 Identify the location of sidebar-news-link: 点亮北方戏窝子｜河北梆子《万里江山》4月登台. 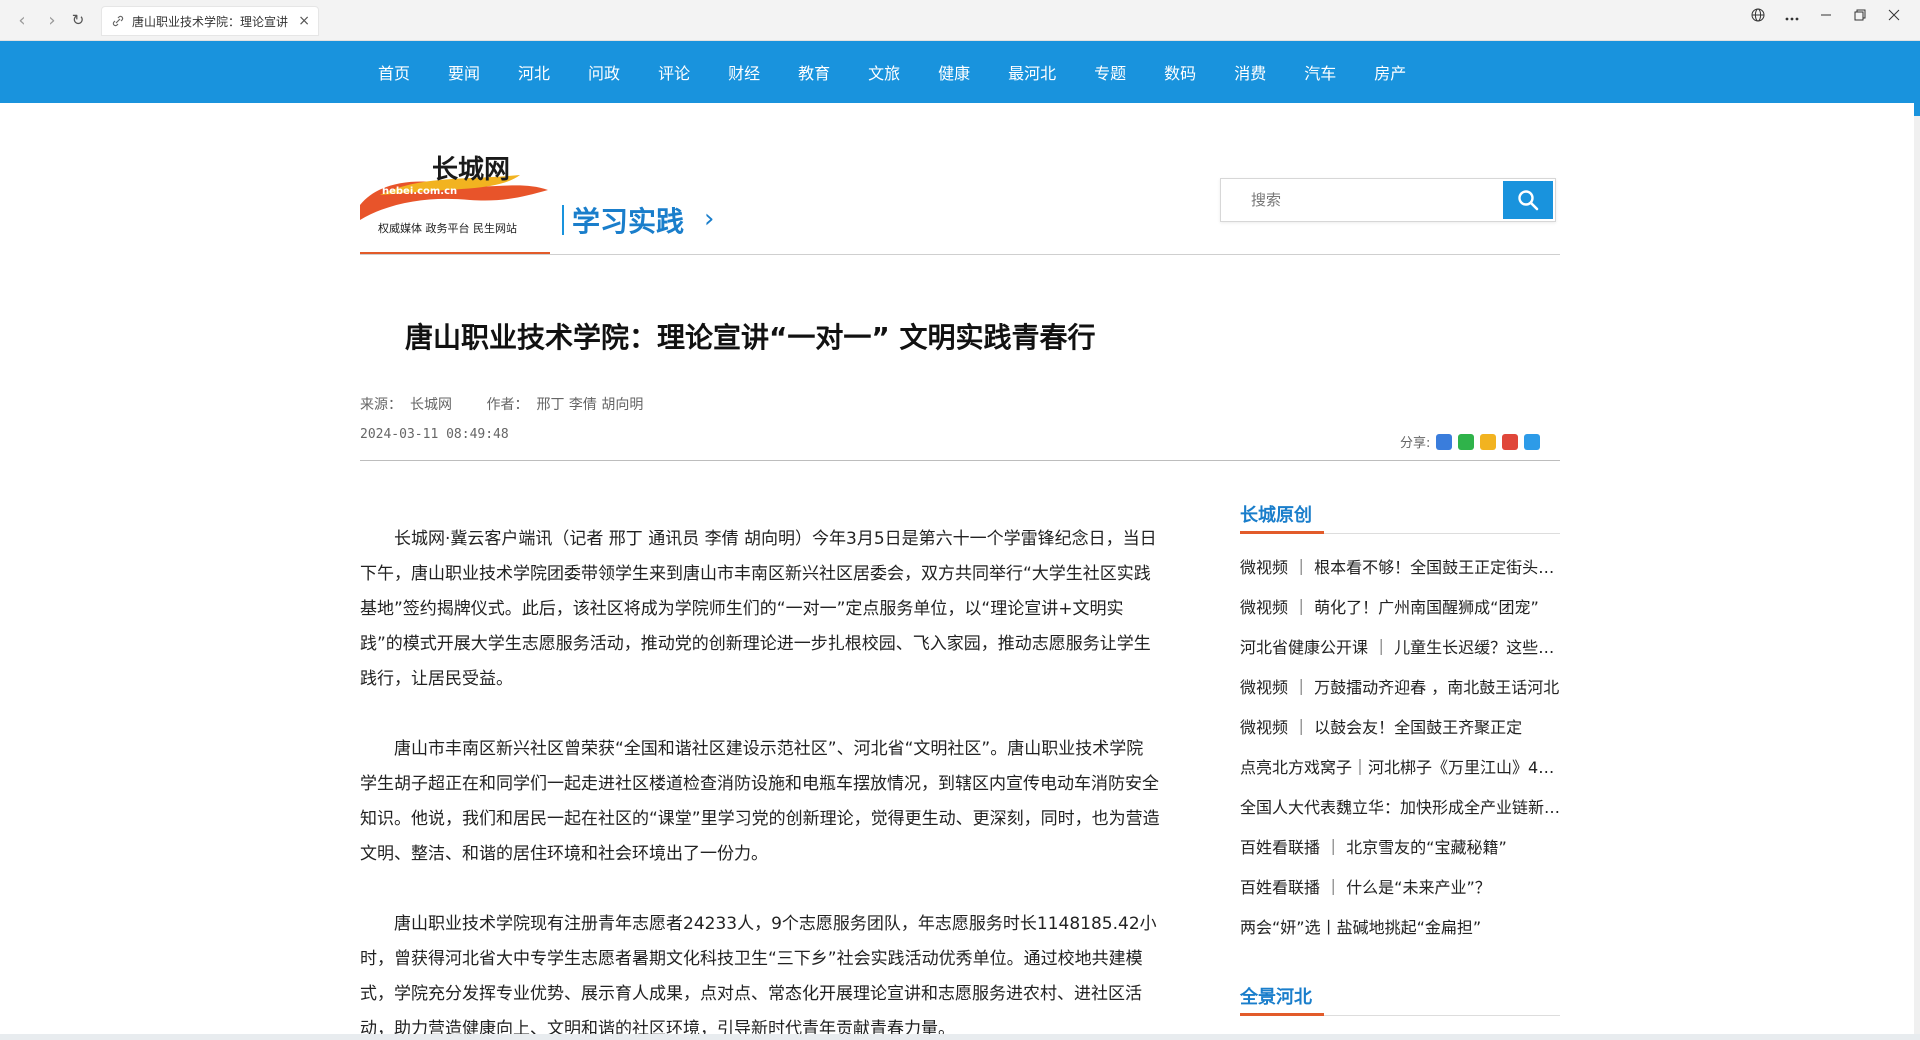
(1401, 773).